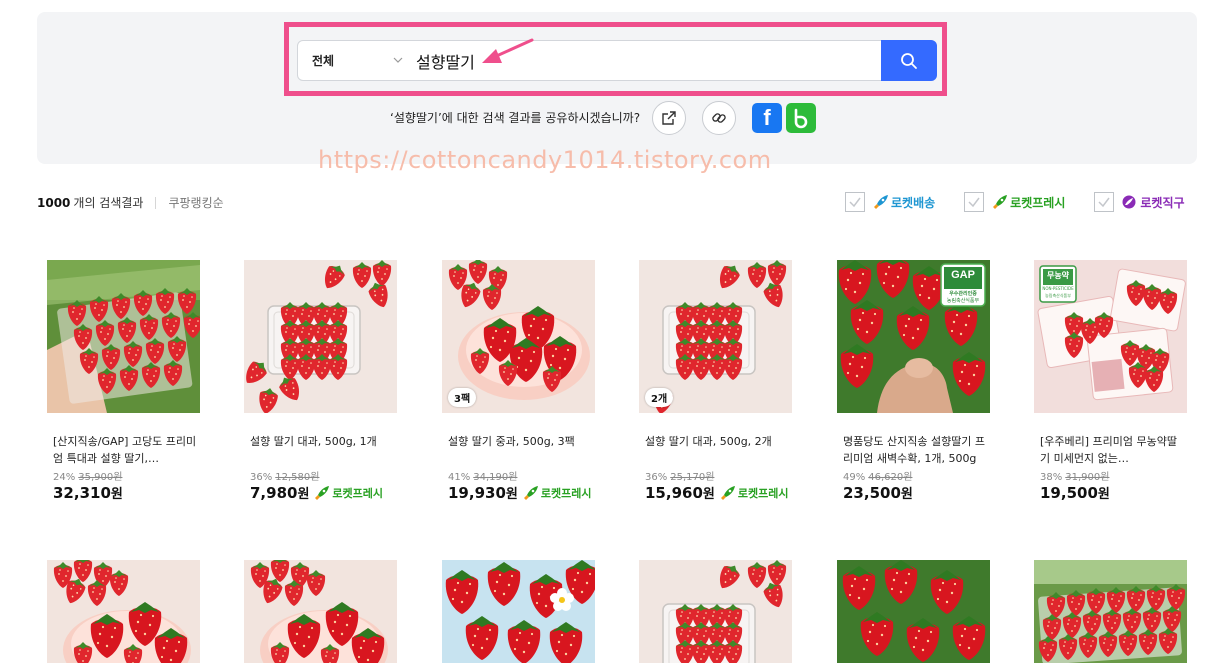 This screenshot has width=1223, height=663. I want to click on product-title: 명품당도 산지직송 설향딸기 프리미엄 새벽수확, 1개, 500g, so click(916, 450).